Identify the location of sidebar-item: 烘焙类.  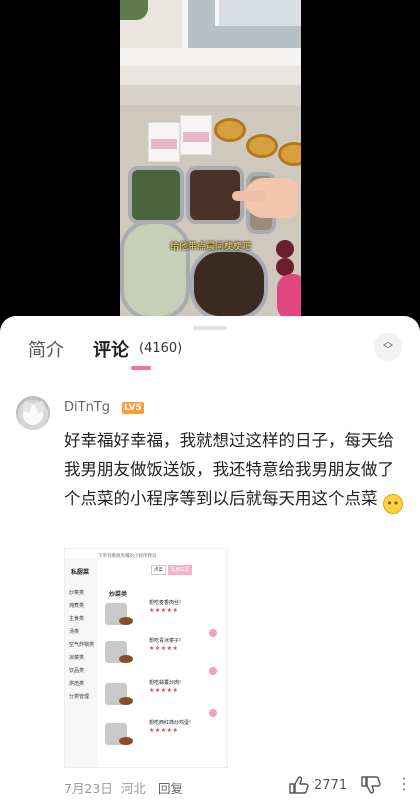
(77, 684).